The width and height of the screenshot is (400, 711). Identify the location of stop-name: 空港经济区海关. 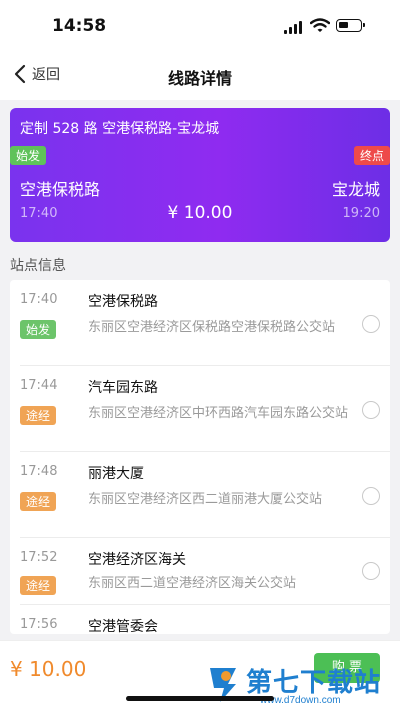
(137, 560).